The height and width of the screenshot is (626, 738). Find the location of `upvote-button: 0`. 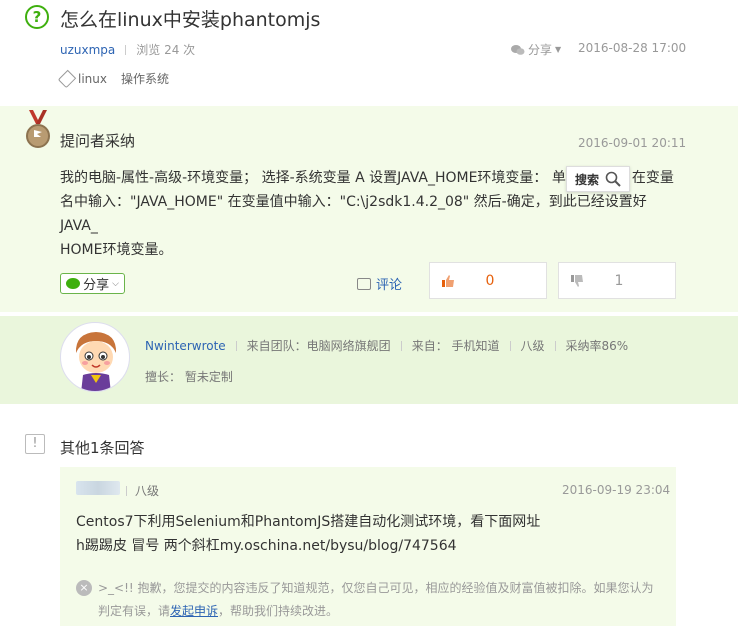

upvote-button: 0 is located at coordinates (488, 280).